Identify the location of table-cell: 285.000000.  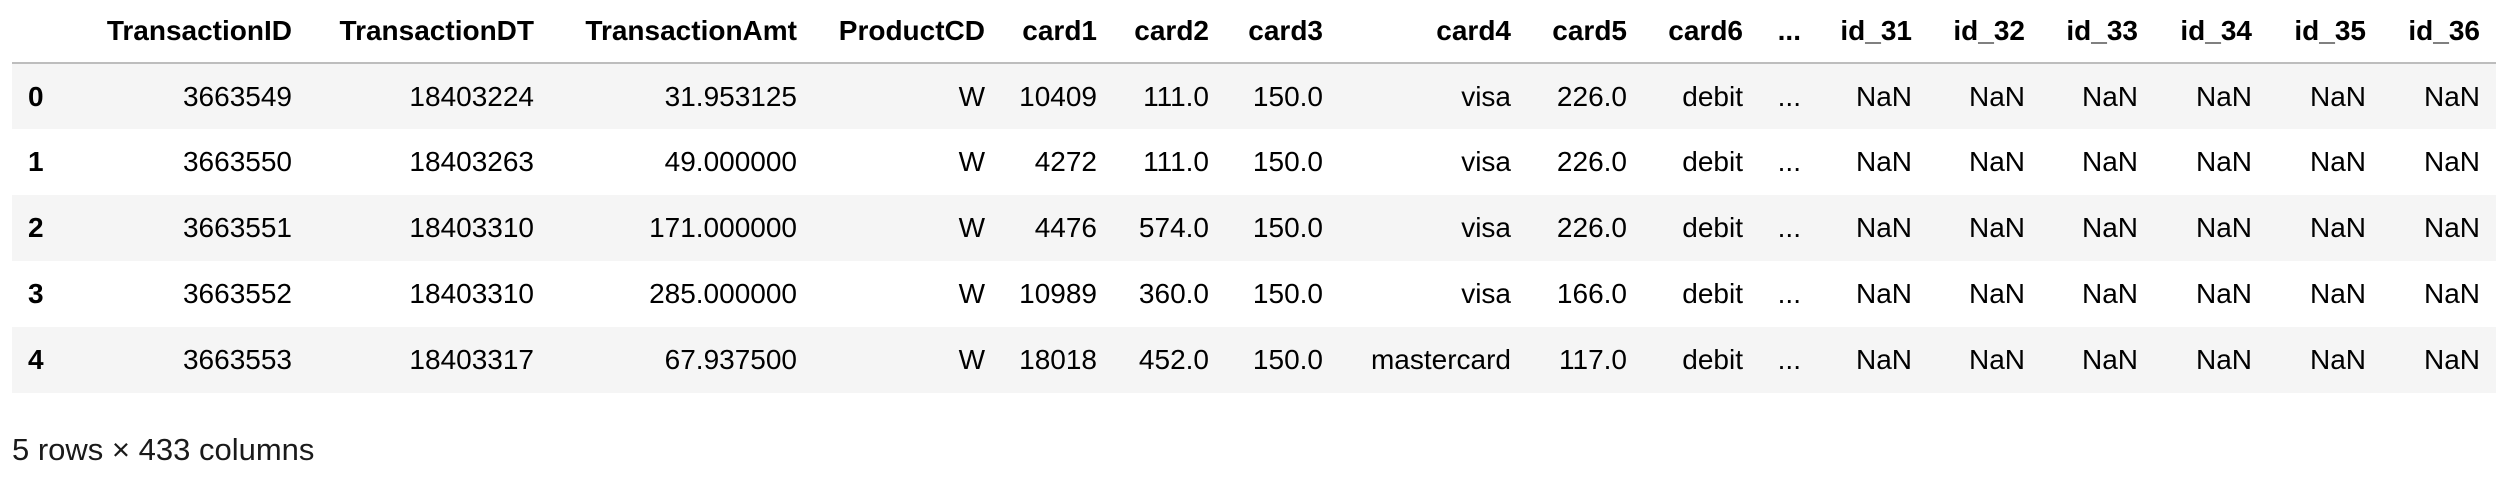
(723, 293).